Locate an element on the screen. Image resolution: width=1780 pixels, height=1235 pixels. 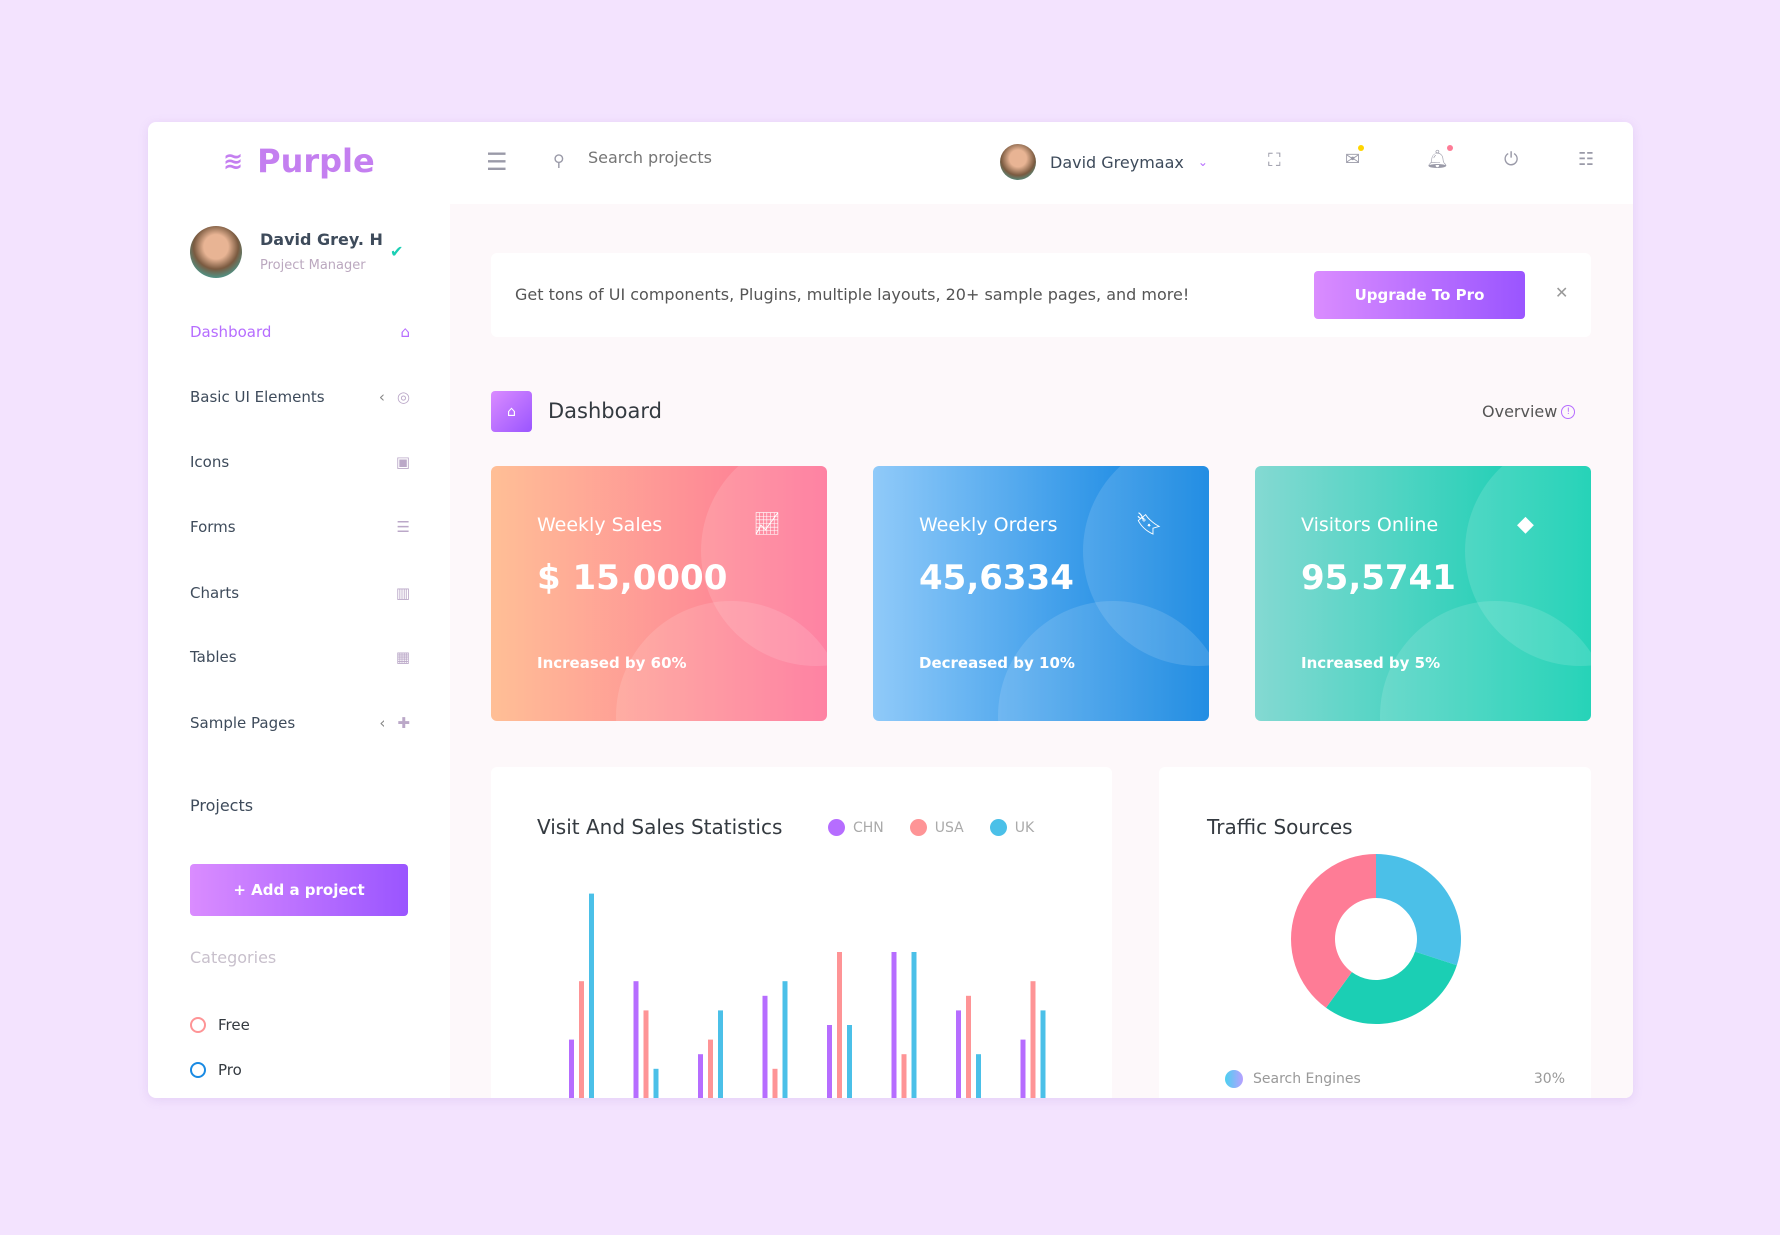
sidebar-avatar is located at coordinates (216, 252).